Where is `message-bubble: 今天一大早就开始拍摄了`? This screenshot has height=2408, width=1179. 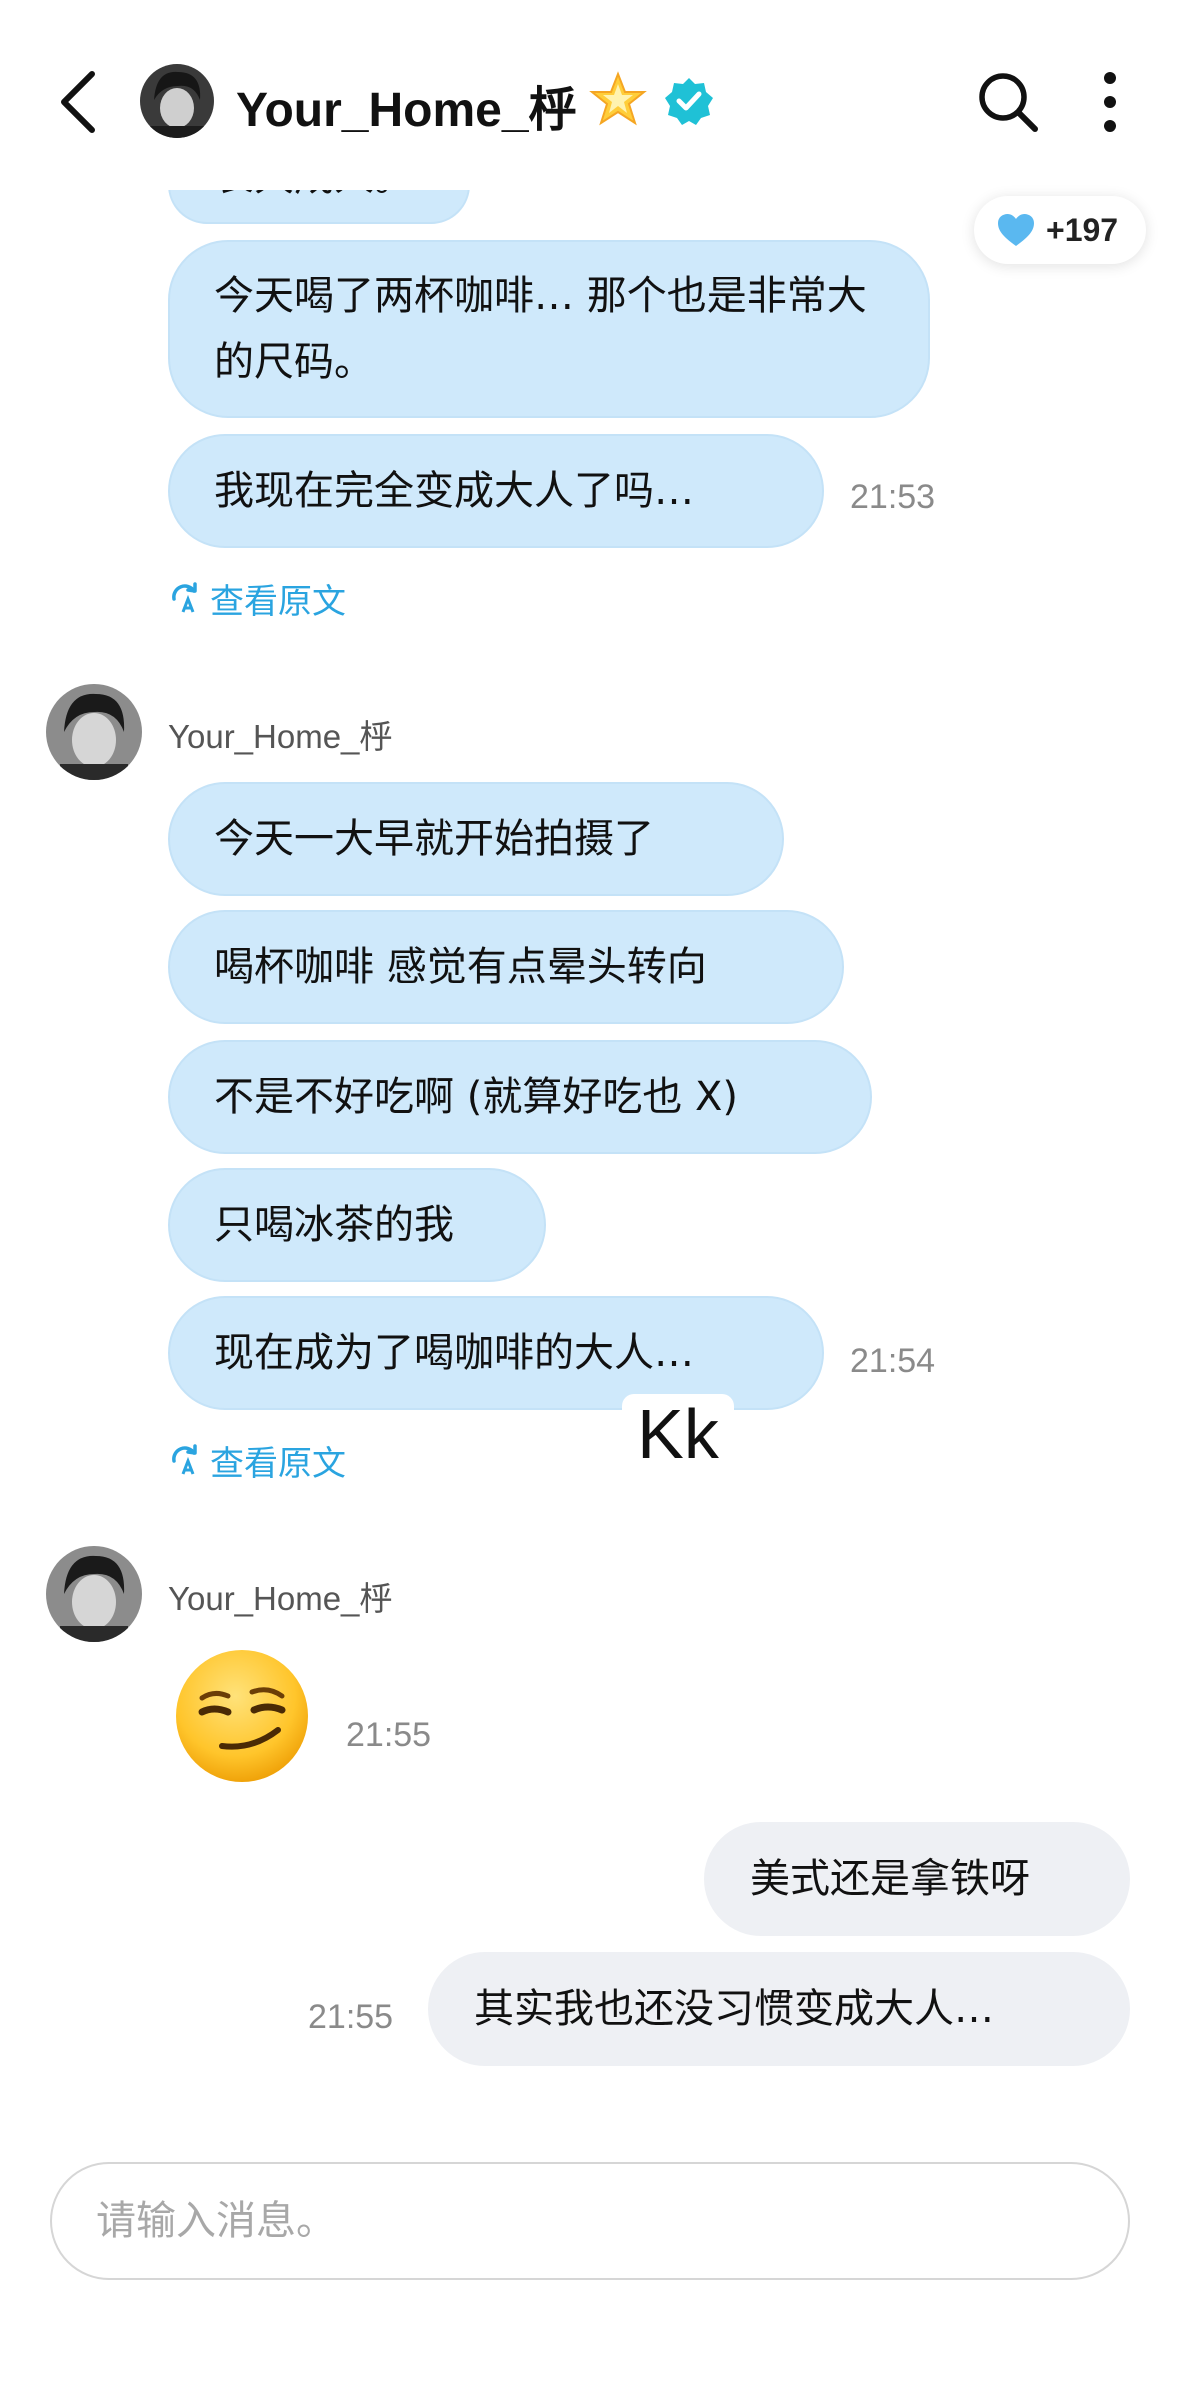
message-bubble: 今天一大早就开始拍摄了 is located at coordinates (476, 839).